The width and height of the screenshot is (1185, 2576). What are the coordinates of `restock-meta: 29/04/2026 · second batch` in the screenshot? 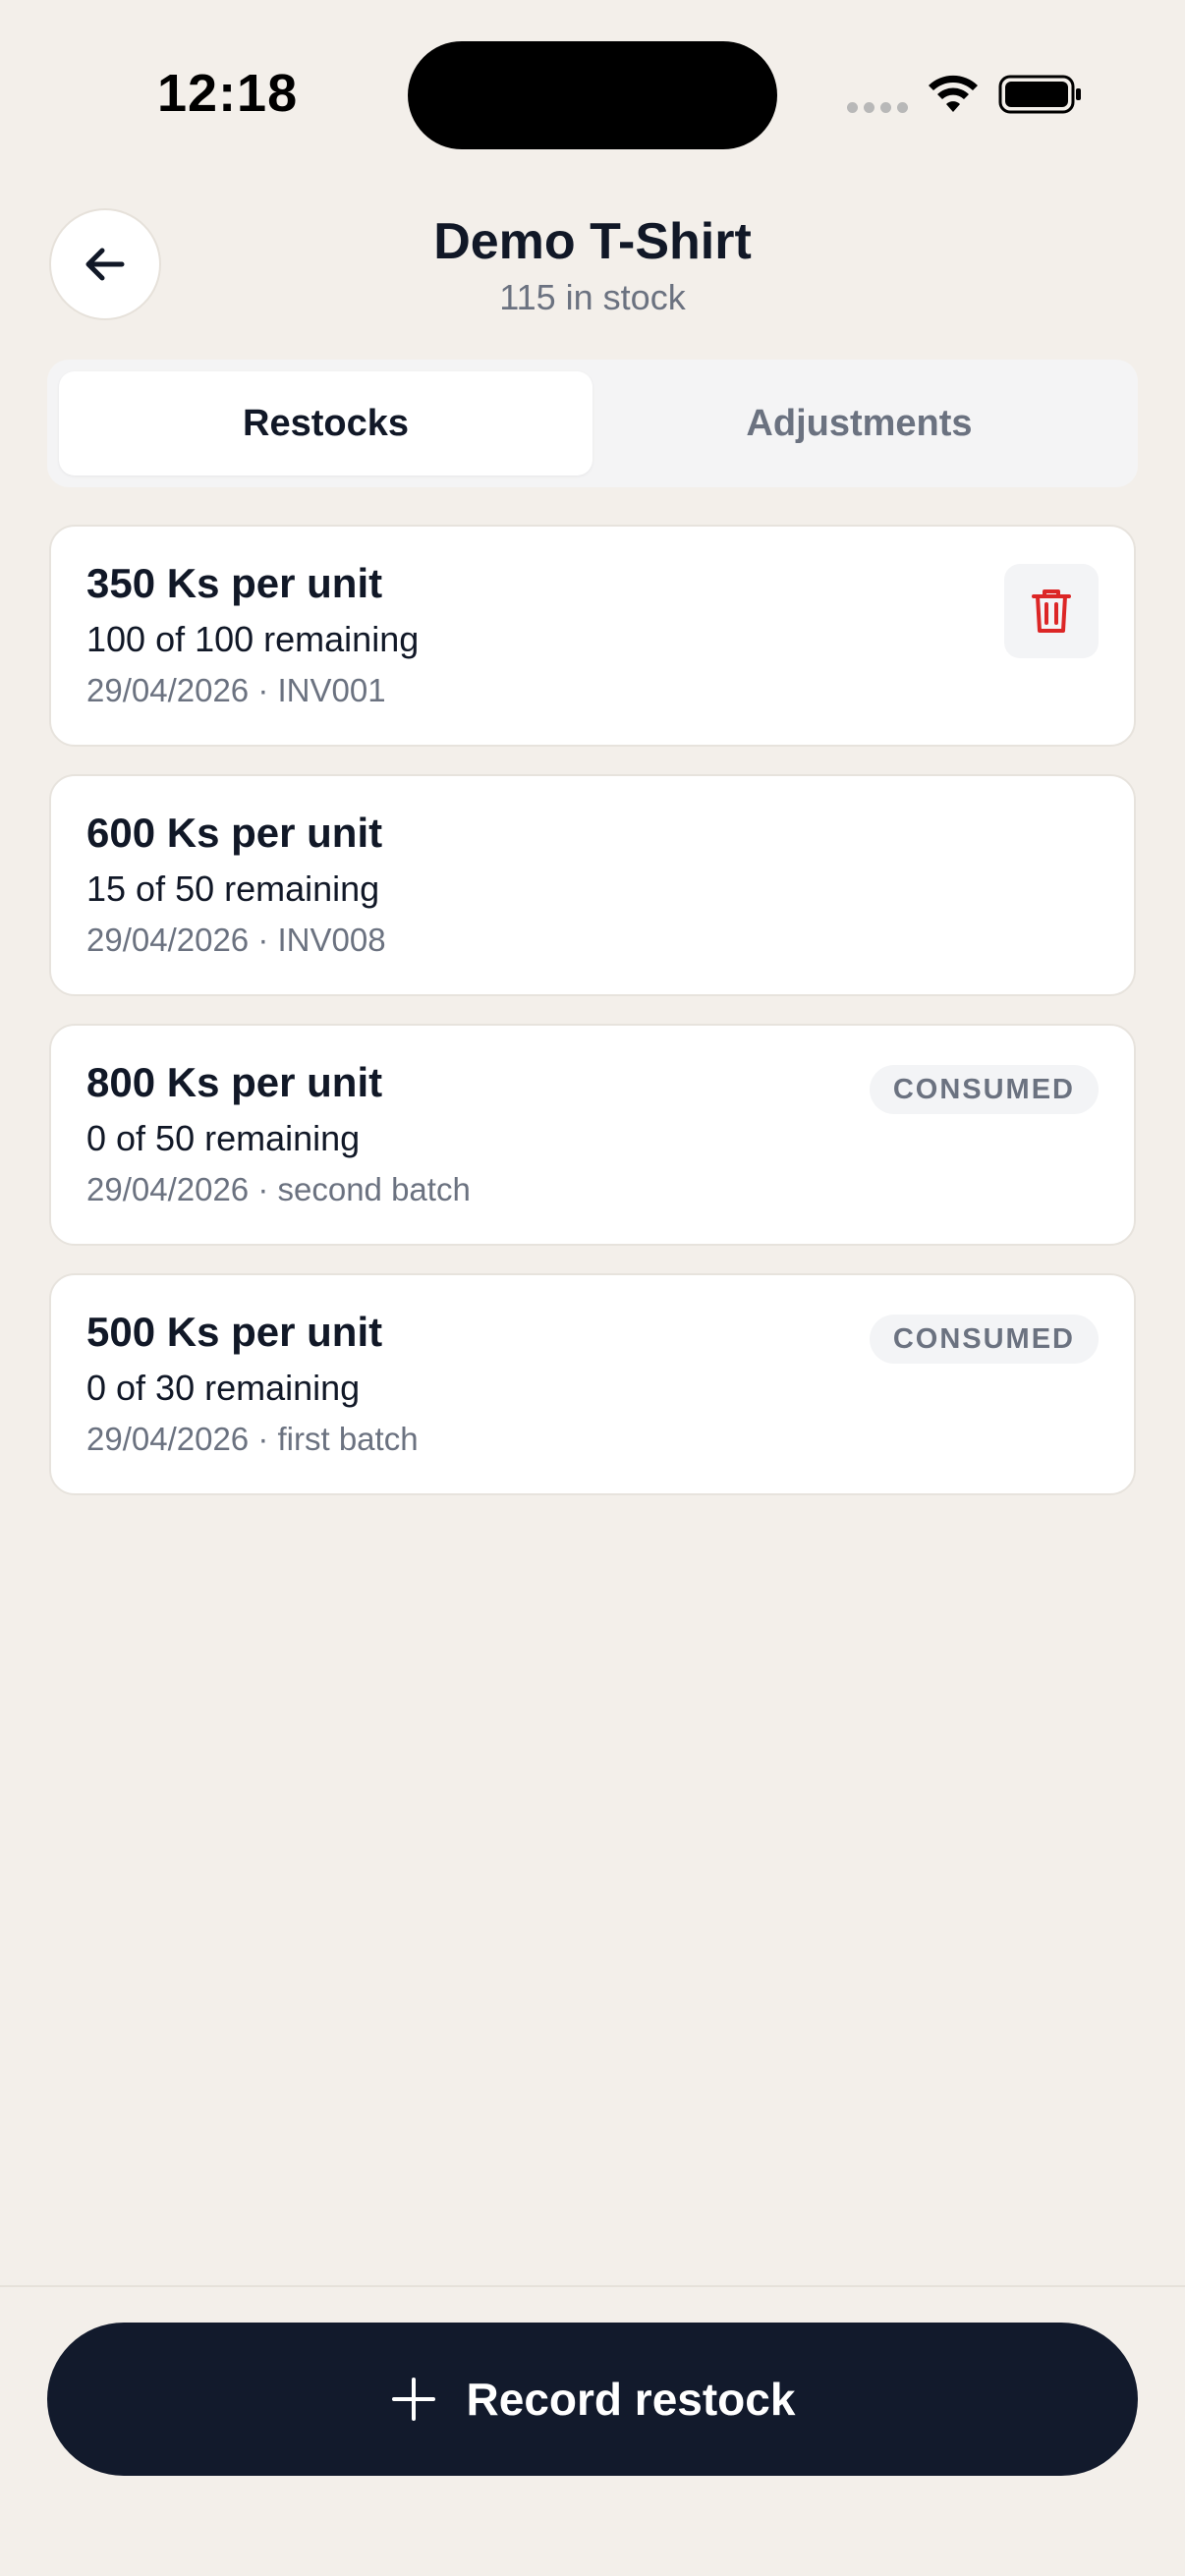 It's located at (279, 1189).